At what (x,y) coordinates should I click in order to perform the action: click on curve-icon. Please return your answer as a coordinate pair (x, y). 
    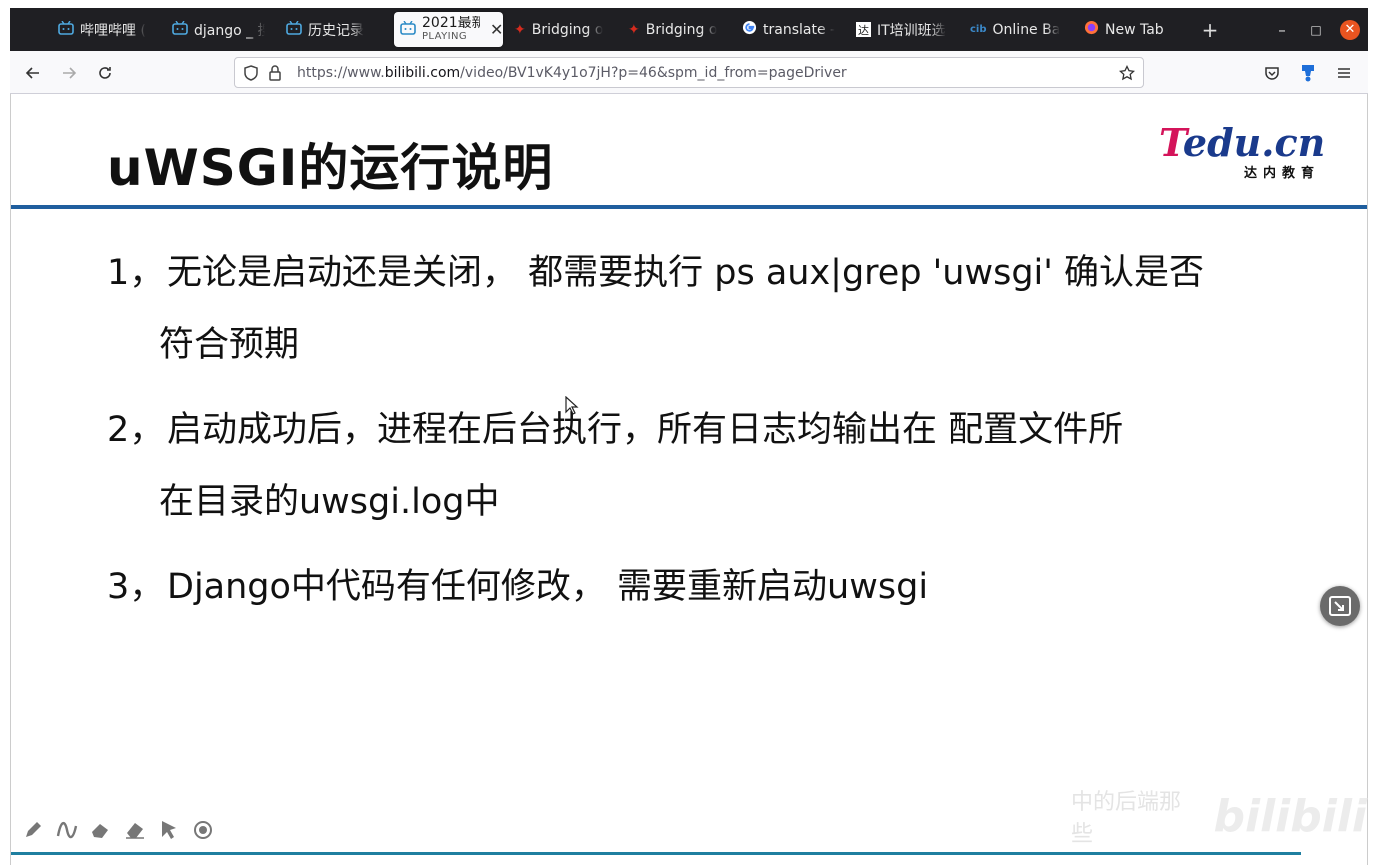
    Looking at the image, I should click on (67, 830).